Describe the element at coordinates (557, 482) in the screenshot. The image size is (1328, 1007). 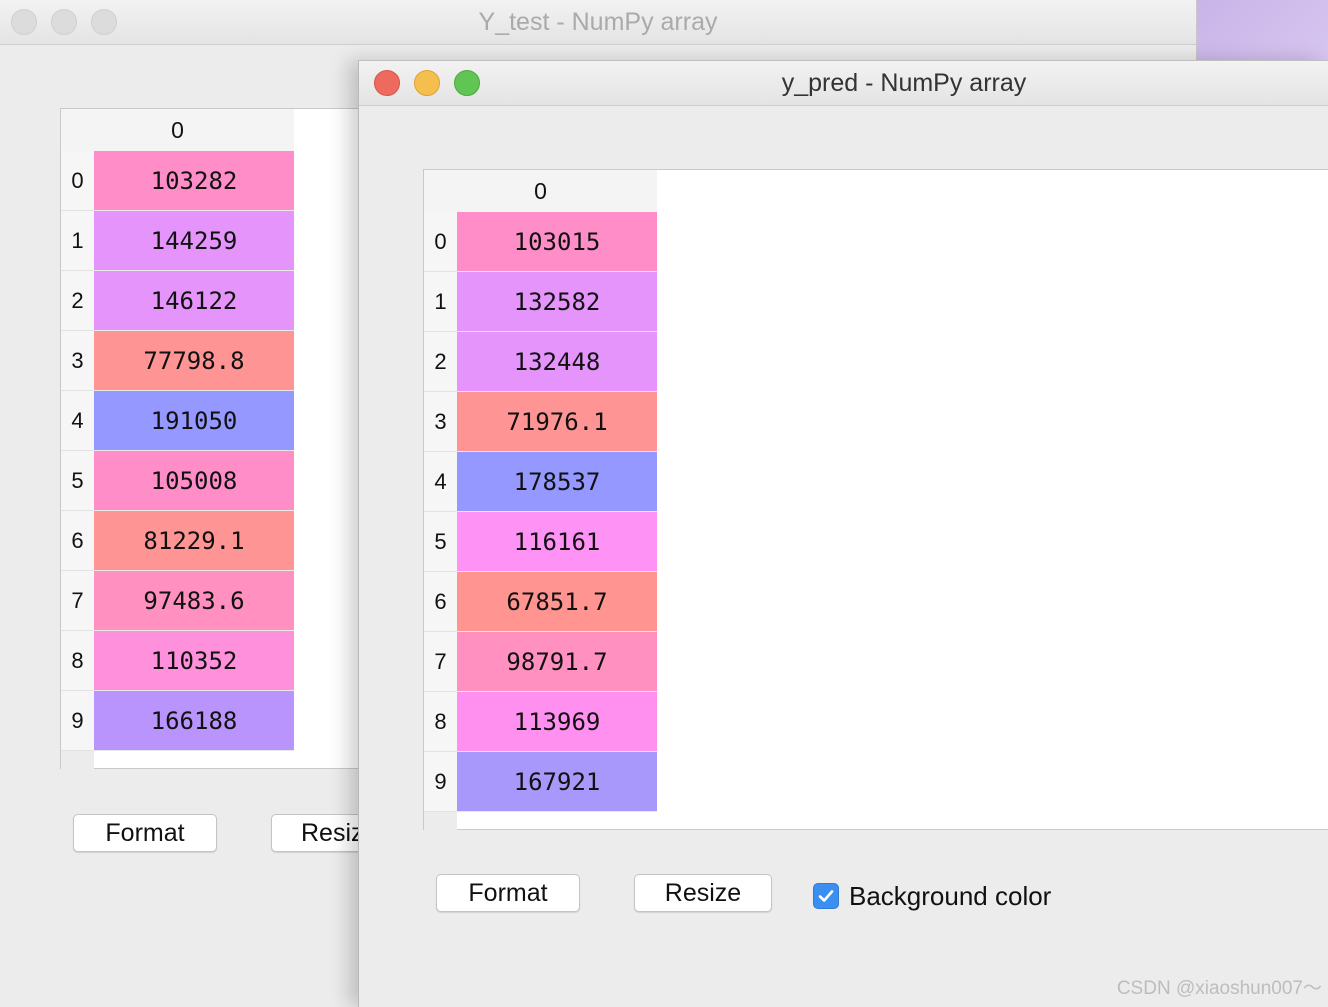
I see `table-cell: 178537` at that location.